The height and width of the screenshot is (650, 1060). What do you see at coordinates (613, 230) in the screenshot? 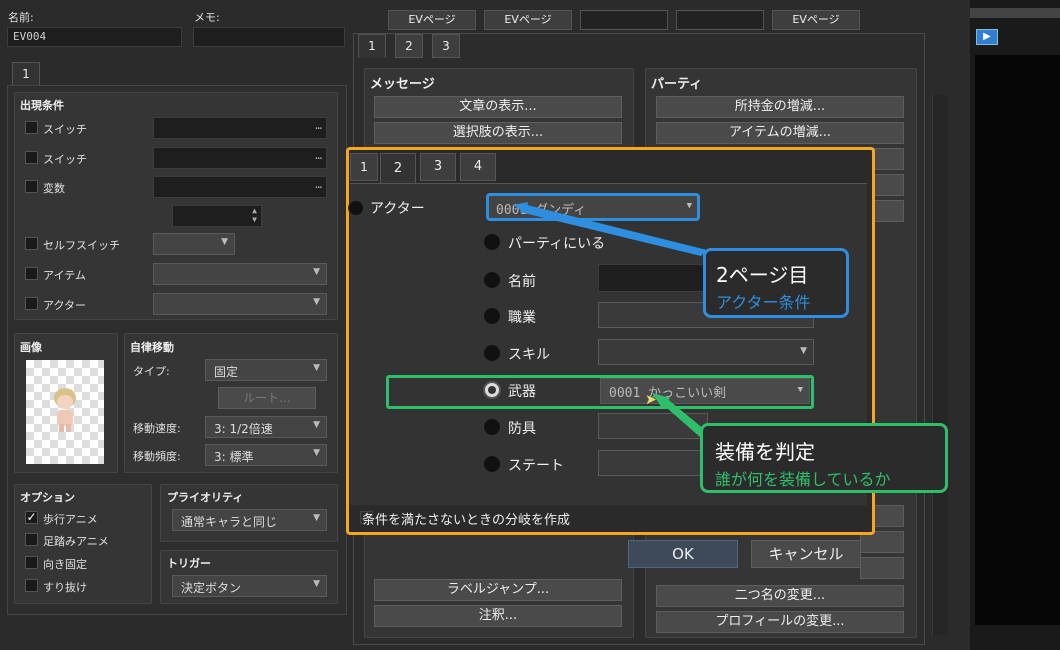
I see `blue-arrow-icon` at bounding box center [613, 230].